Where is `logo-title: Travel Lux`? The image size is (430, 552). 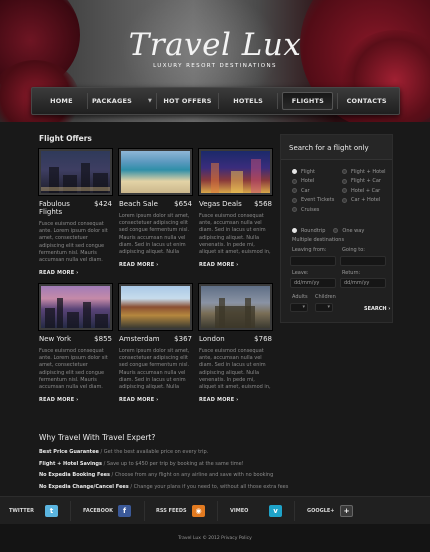
logo-title: Travel Lux is located at coordinates (215, 45).